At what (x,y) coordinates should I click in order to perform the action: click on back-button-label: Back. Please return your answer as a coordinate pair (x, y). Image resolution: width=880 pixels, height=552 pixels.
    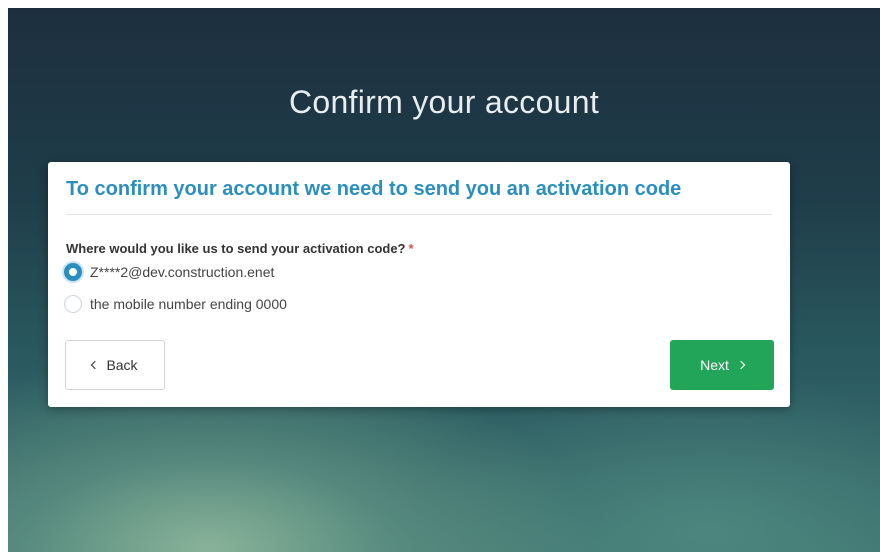
    Looking at the image, I should click on (122, 365).